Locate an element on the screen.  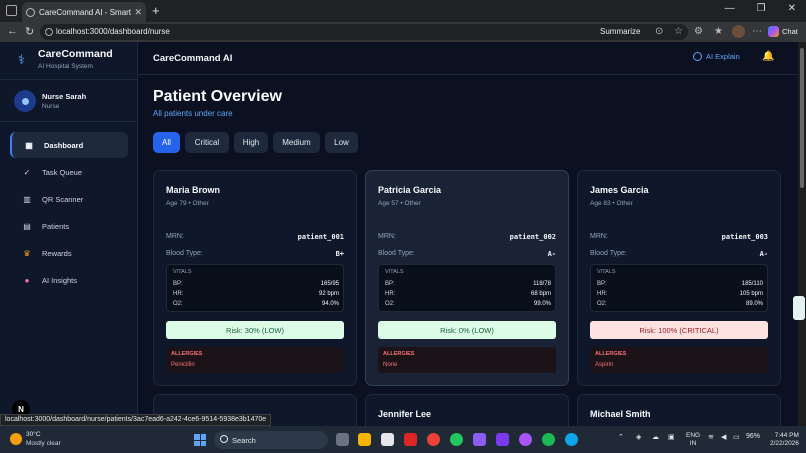
brand: ⚕ CareCommand AI Hospital System is located at coordinates (69, 61).